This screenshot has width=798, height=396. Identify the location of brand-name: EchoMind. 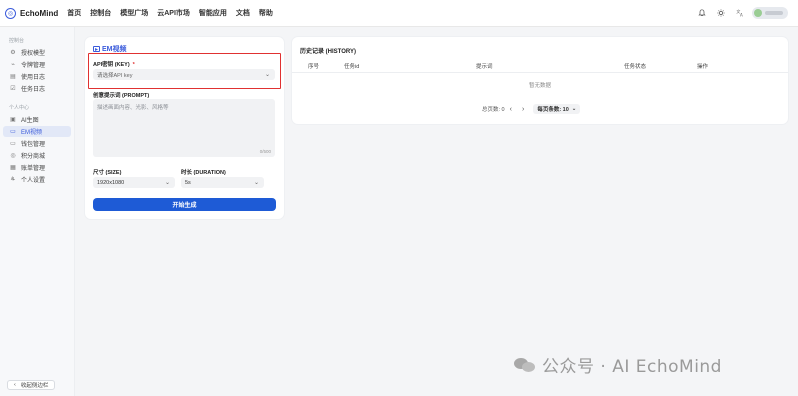
(39, 13).